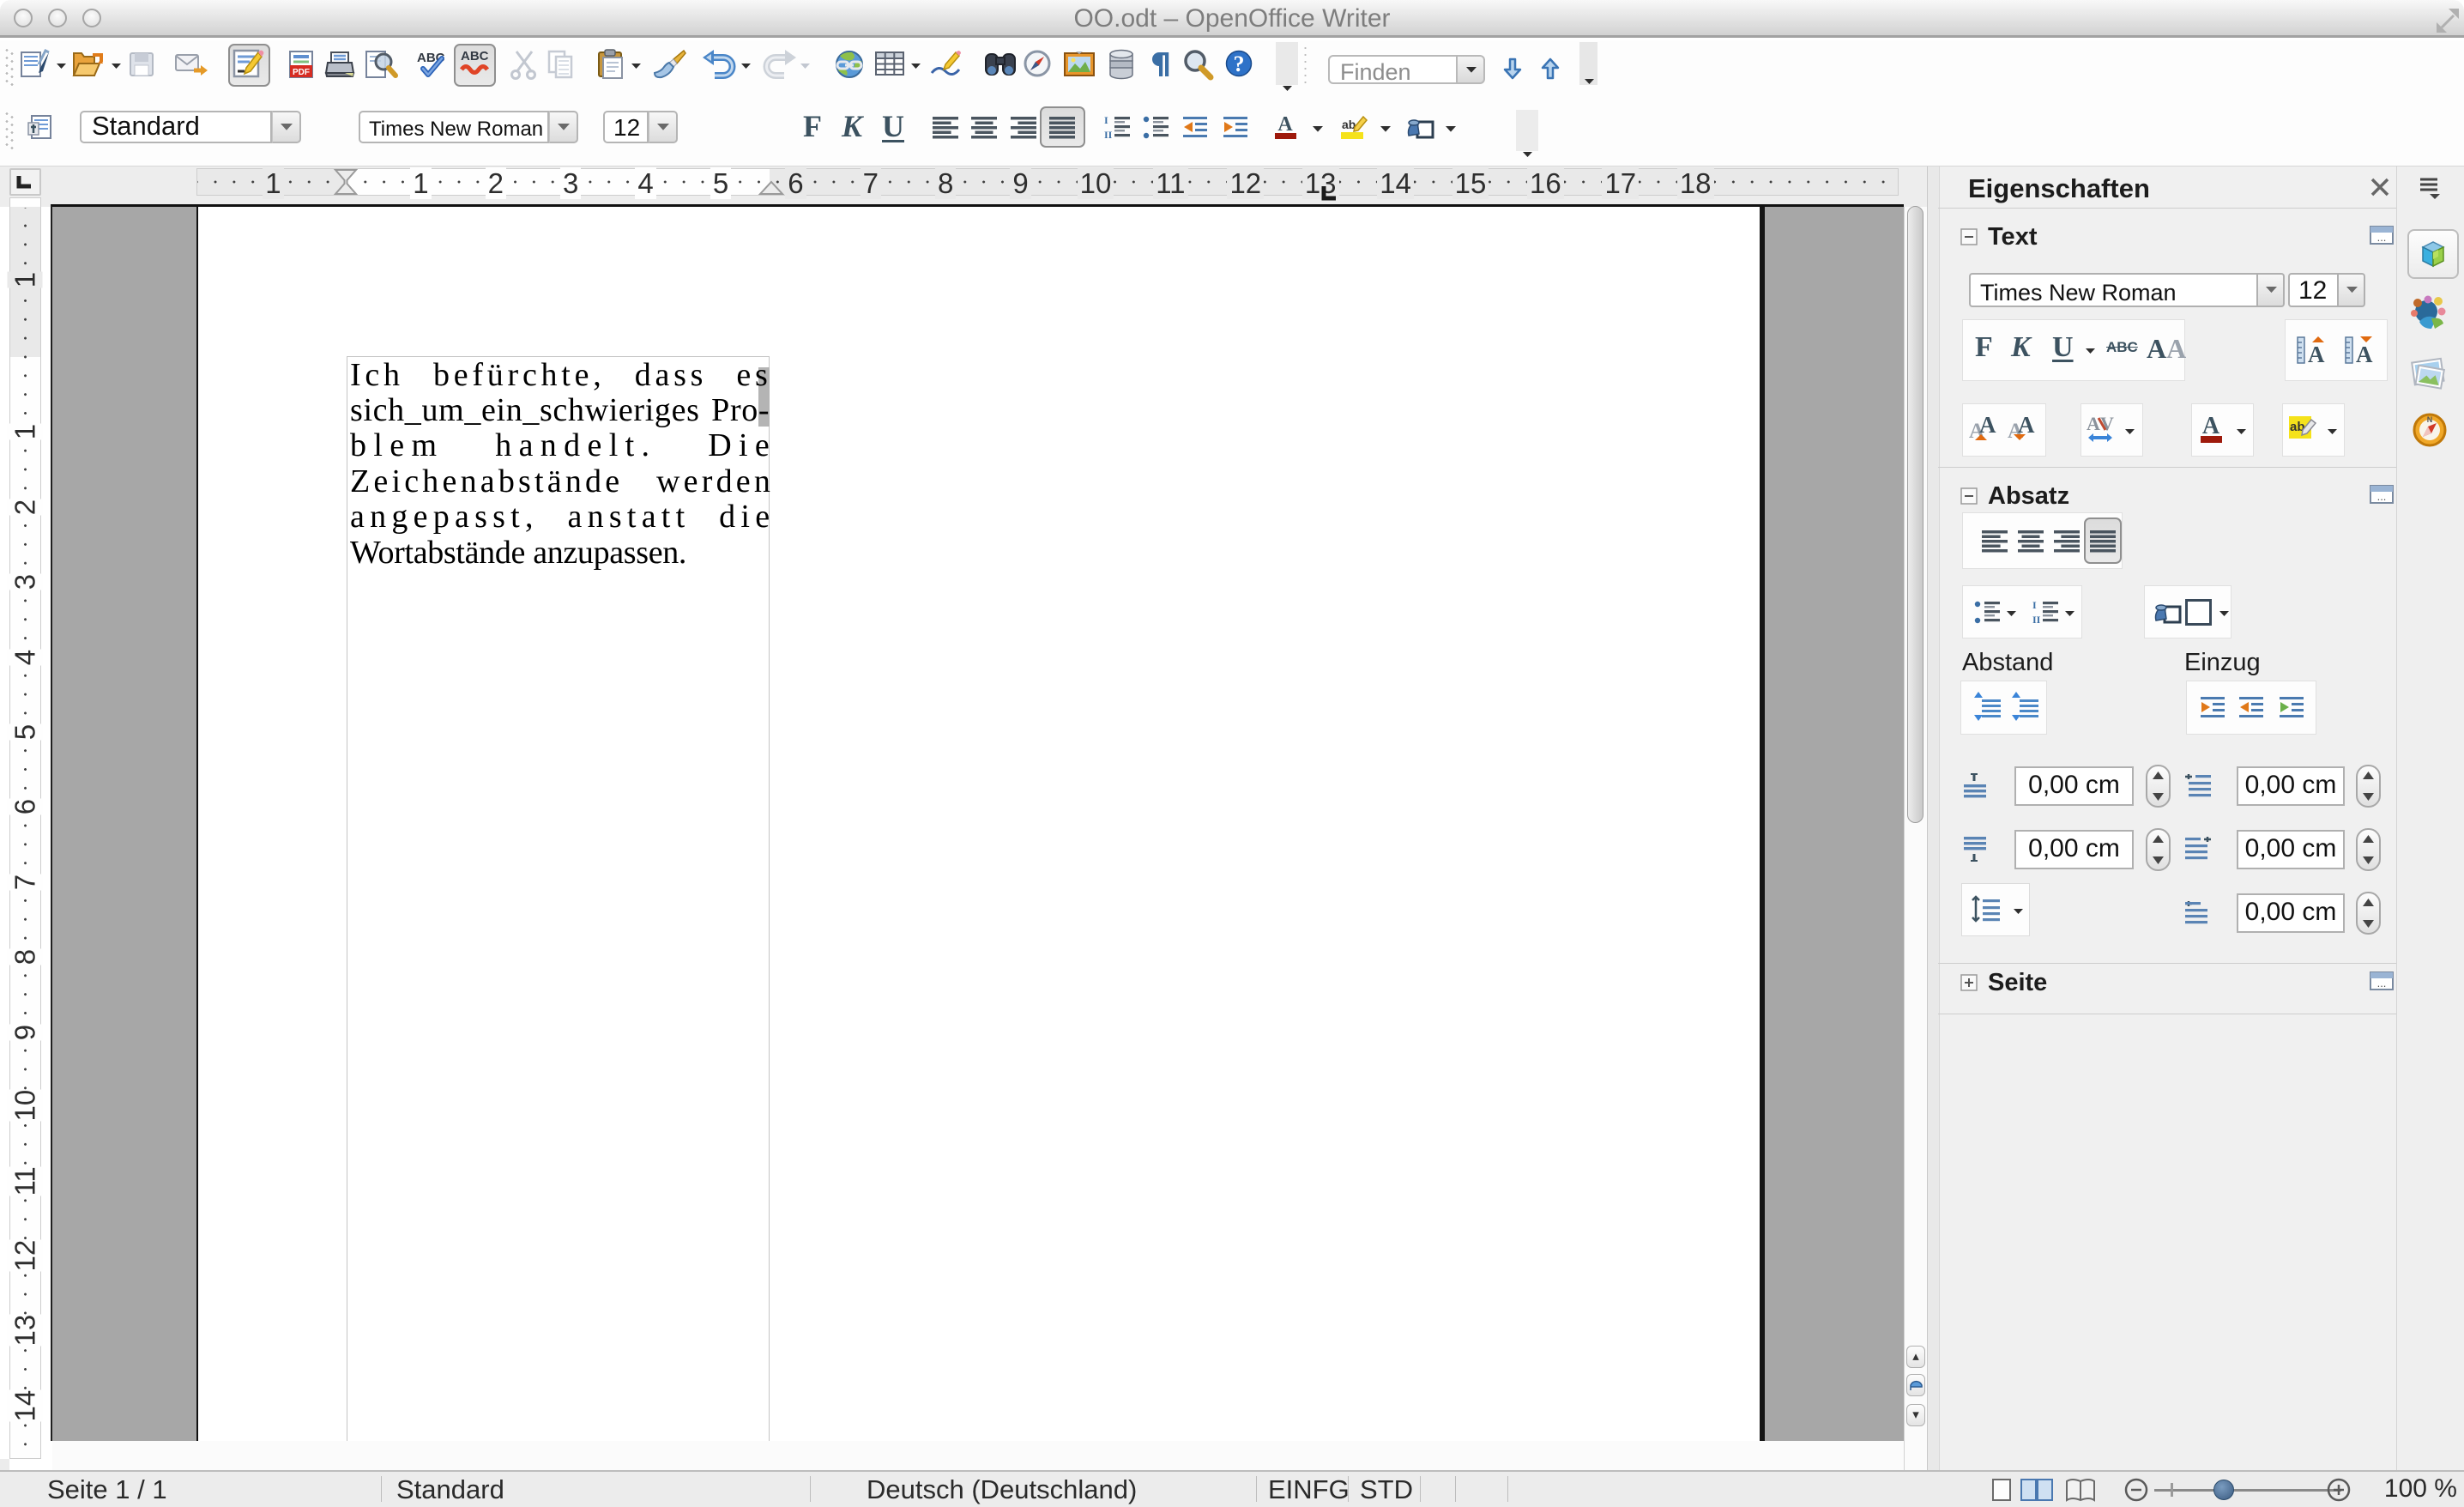 The width and height of the screenshot is (2464, 1507). Describe the element at coordinates (475, 56) in the screenshot. I see `svg-text: ABC` at that location.